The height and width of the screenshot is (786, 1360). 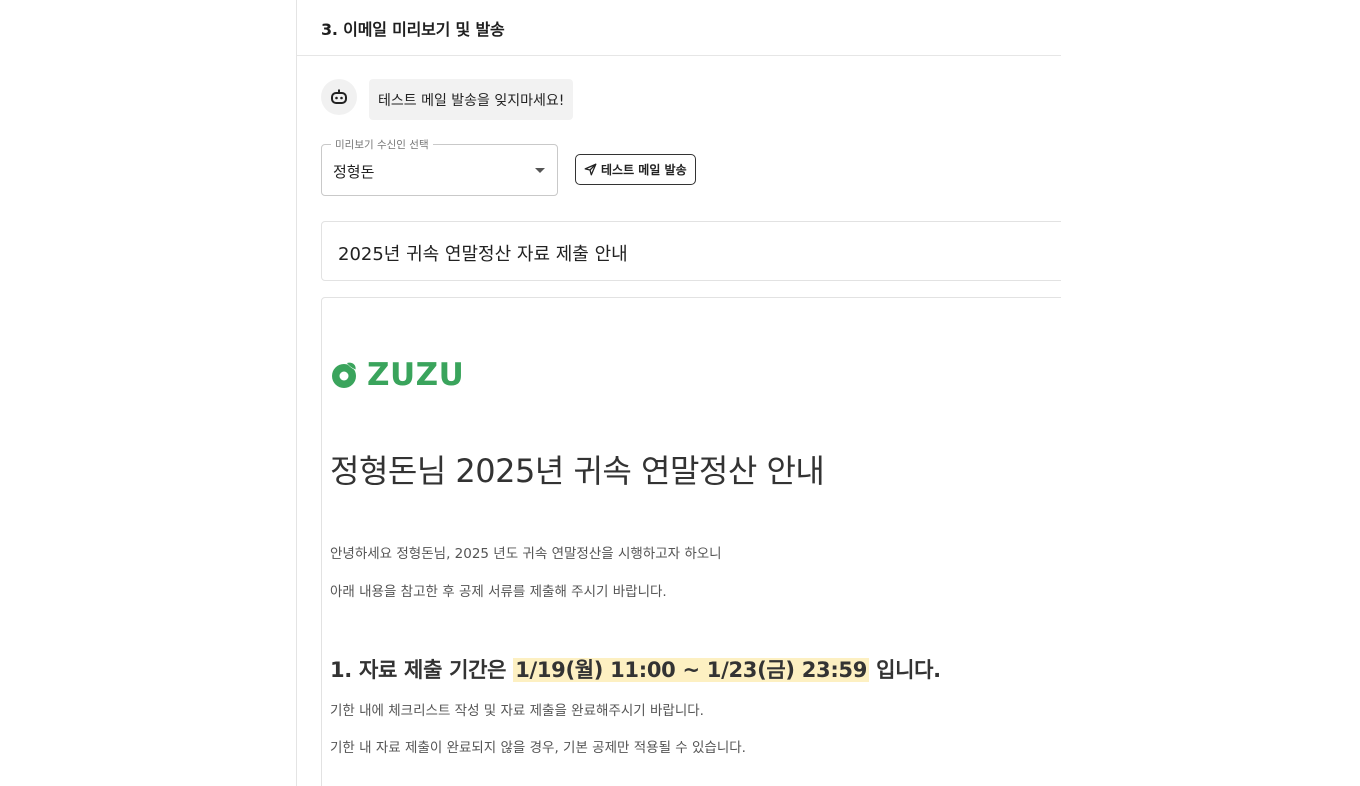 What do you see at coordinates (679, 28) in the screenshot?
I see `section-header: 3. 이메일 미리보기 및 발송` at bounding box center [679, 28].